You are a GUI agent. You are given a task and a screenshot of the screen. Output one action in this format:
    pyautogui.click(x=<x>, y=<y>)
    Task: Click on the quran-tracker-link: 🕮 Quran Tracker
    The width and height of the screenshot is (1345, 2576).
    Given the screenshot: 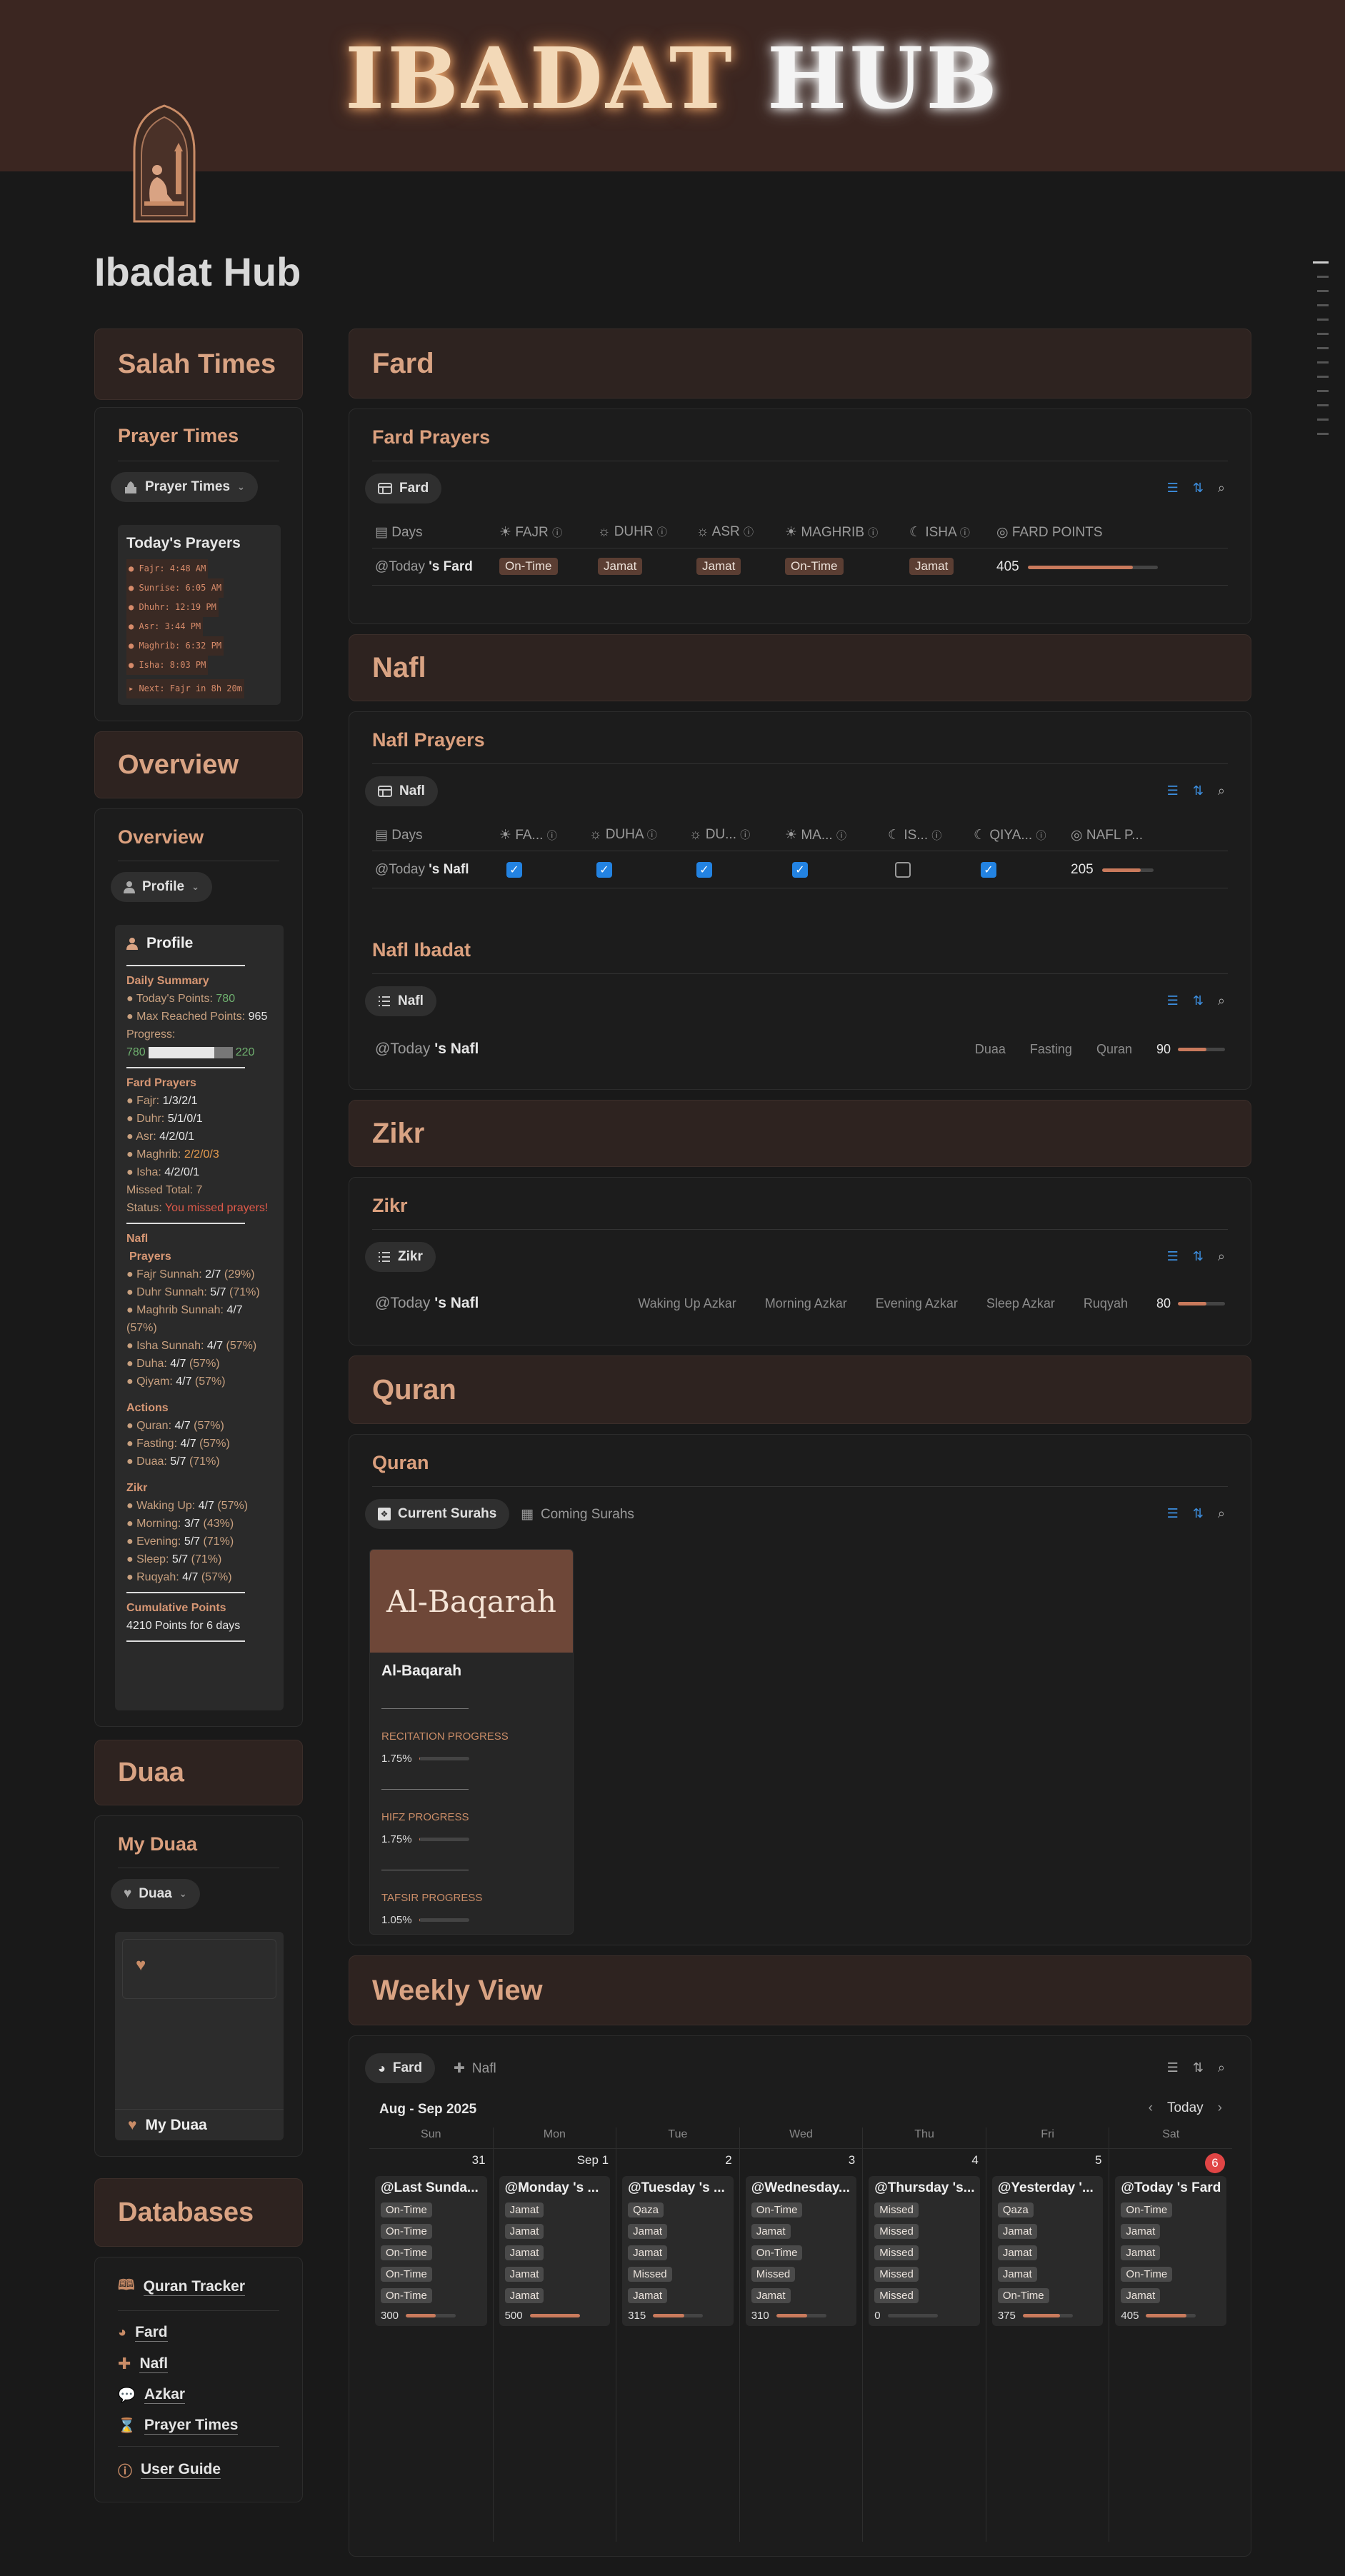 What is the action you would take?
    pyautogui.click(x=198, y=2287)
    